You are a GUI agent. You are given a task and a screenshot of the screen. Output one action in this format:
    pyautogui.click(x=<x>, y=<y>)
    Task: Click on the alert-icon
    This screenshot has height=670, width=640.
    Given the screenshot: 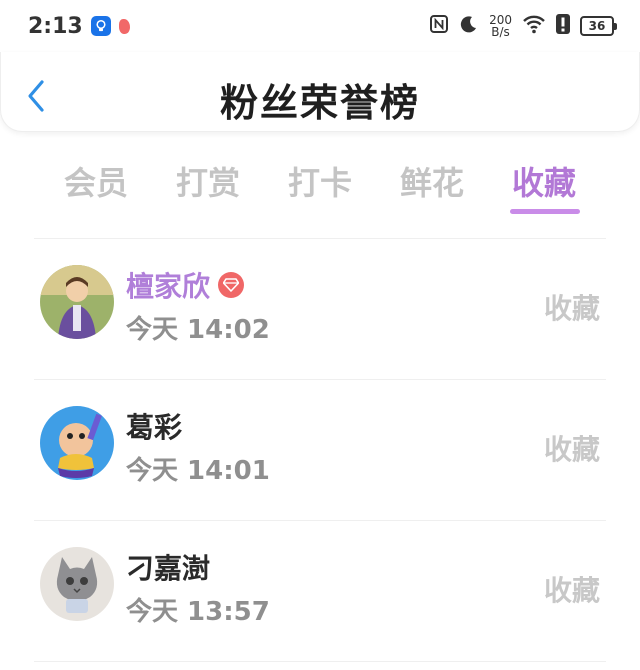 What is the action you would take?
    pyautogui.click(x=563, y=26)
    